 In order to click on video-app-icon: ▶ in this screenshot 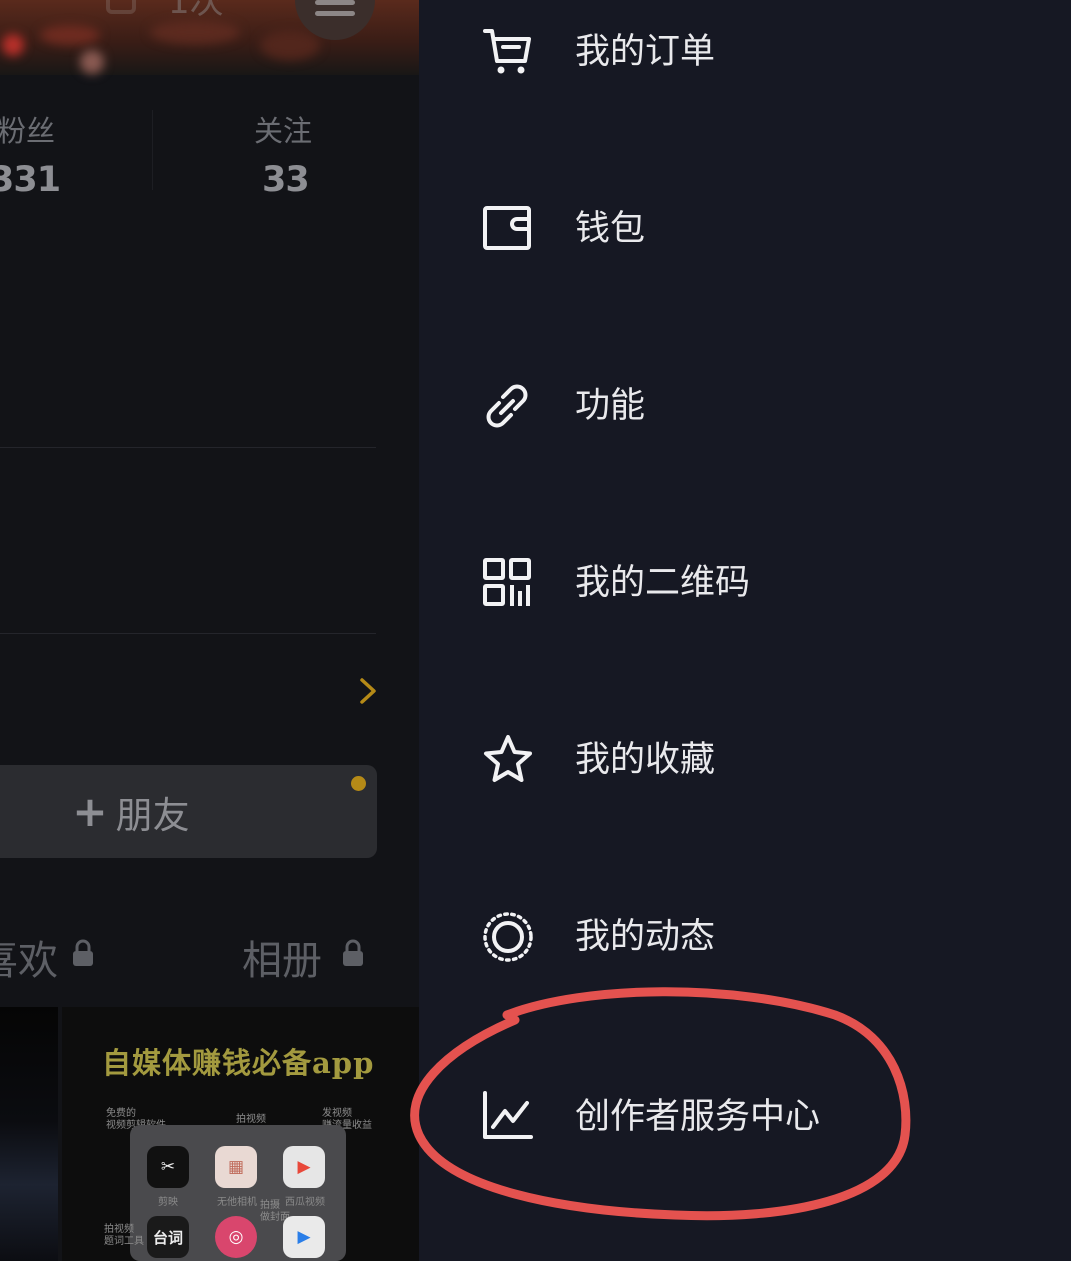, I will do `click(304, 1237)`.